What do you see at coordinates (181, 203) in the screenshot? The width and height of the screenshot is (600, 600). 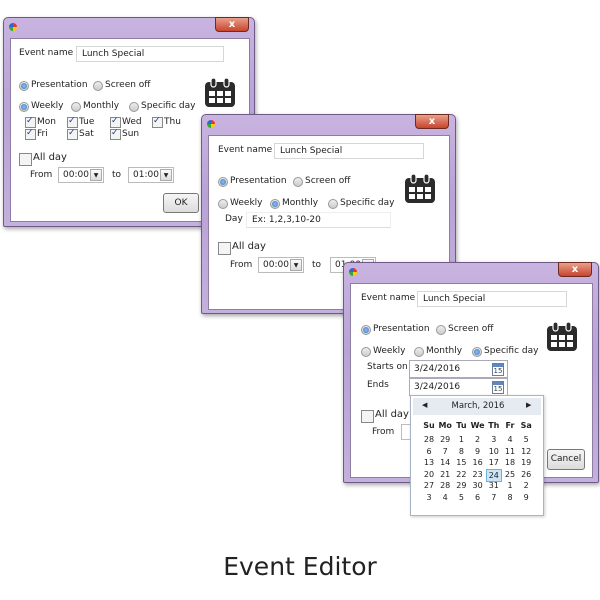 I see `ok-button: OK` at bounding box center [181, 203].